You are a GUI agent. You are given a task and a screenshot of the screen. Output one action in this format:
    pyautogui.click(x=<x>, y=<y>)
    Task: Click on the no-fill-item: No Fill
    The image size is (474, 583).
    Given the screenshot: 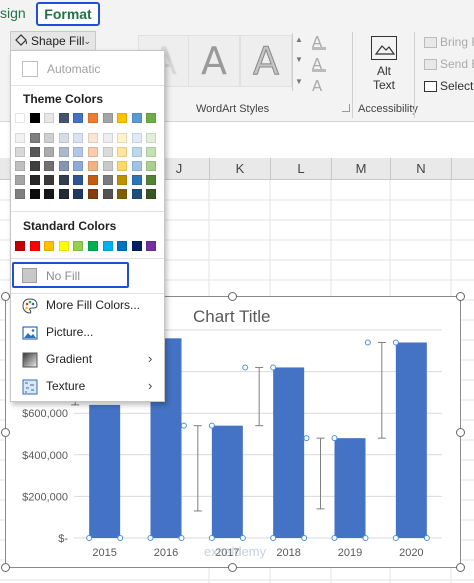 What is the action you would take?
    pyautogui.click(x=70, y=275)
    